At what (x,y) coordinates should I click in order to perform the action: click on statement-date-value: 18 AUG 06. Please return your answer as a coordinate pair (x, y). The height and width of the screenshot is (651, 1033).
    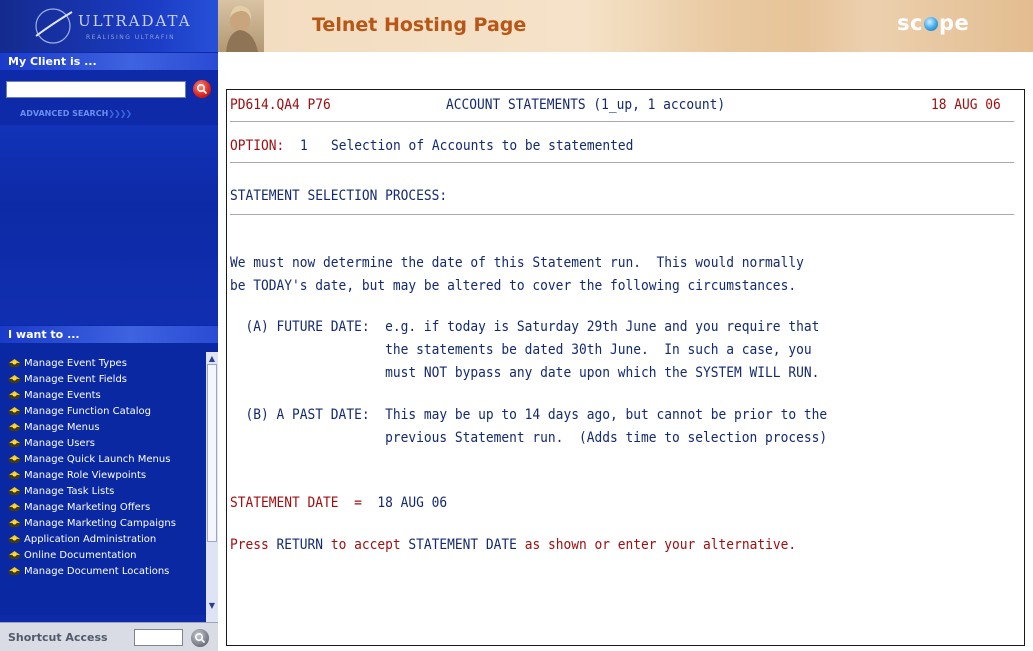
    Looking at the image, I should click on (412, 503).